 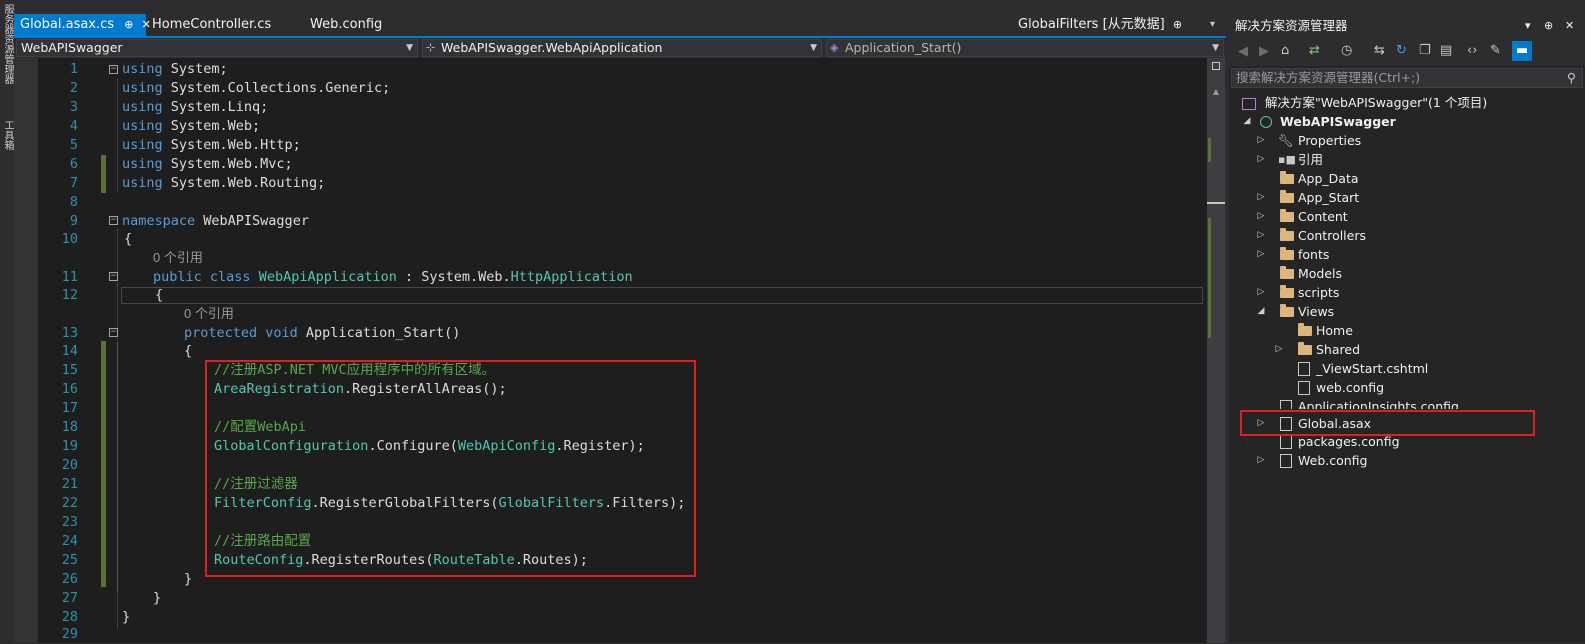 What do you see at coordinates (1311, 235) in the screenshot?
I see `tree-item-controllers: ▷ Controllers` at bounding box center [1311, 235].